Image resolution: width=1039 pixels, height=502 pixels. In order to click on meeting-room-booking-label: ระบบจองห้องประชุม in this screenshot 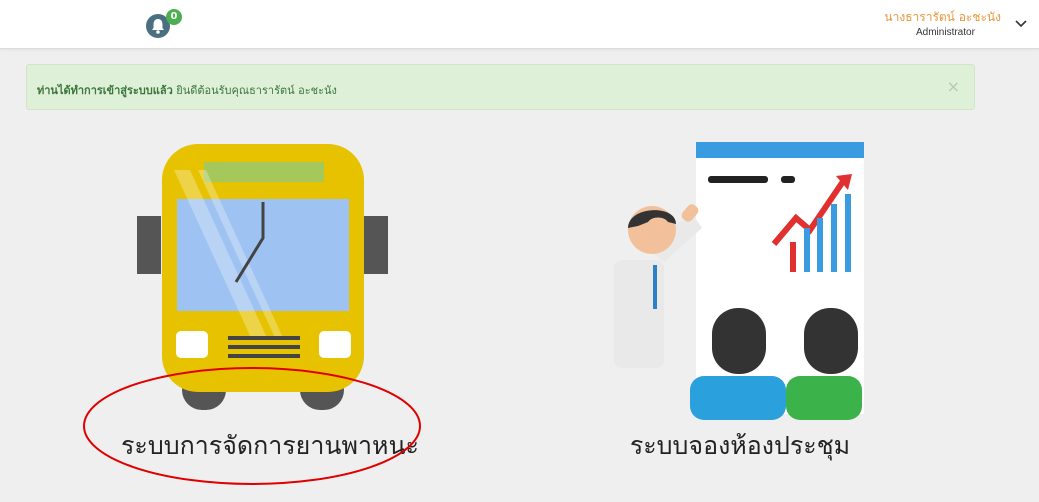, I will do `click(740, 445)`.